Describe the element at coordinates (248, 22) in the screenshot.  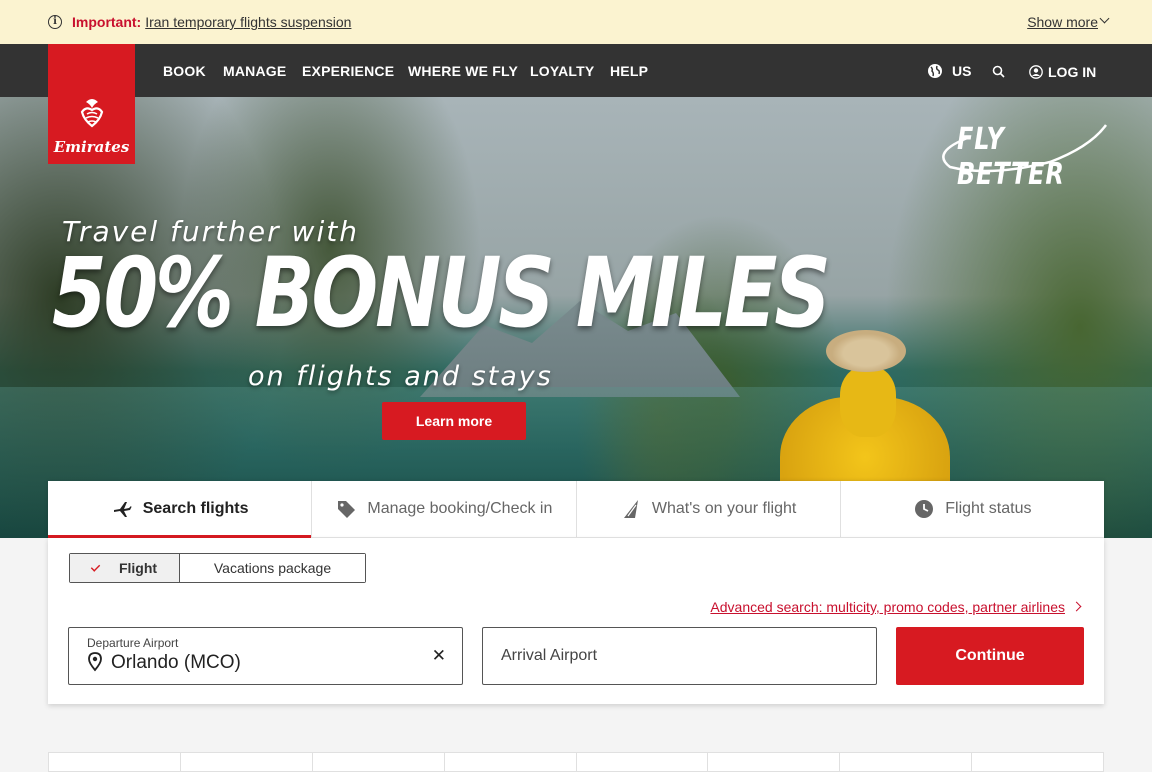
I see `alert-link: Iran temporary flights suspension` at that location.